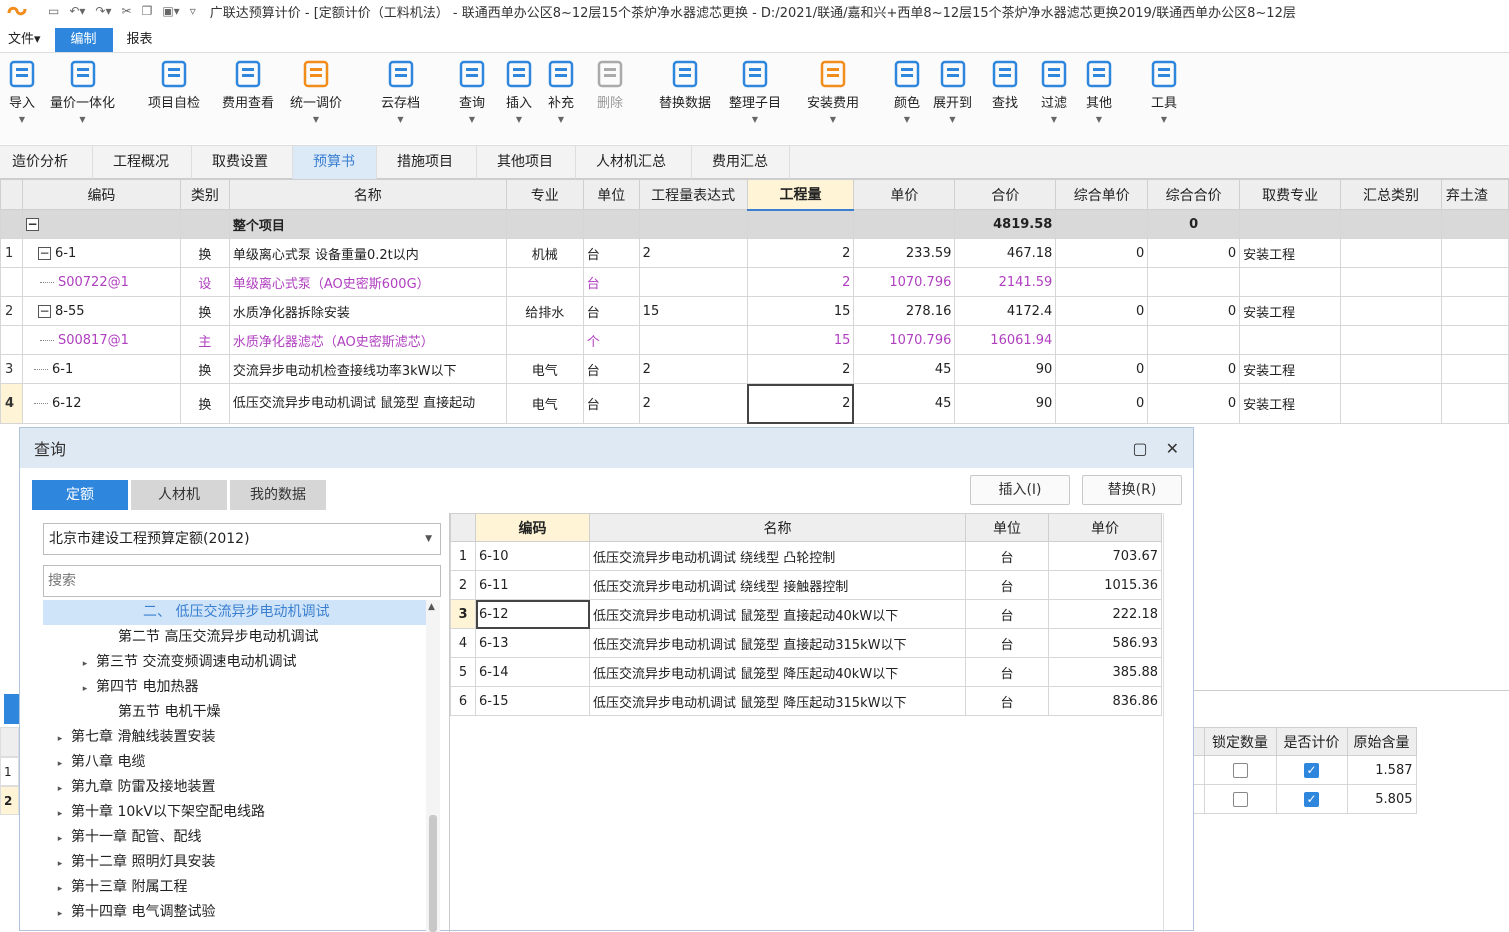 The image size is (1509, 932). Describe the element at coordinates (1311, 741) in the screenshot. I see `header-is-priced: 是否计价` at that location.